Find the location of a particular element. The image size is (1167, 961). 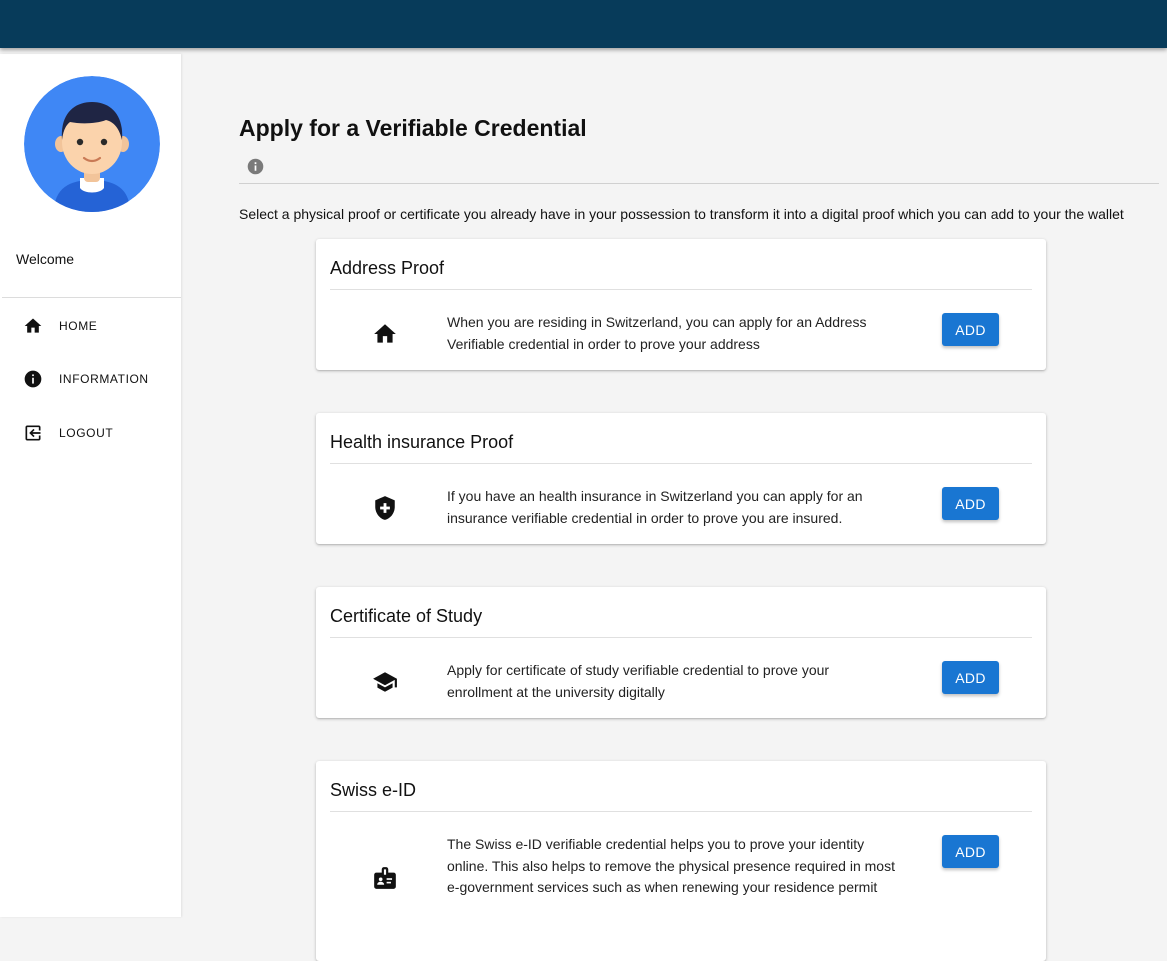

nav-item-home: HOME is located at coordinates (90, 326).